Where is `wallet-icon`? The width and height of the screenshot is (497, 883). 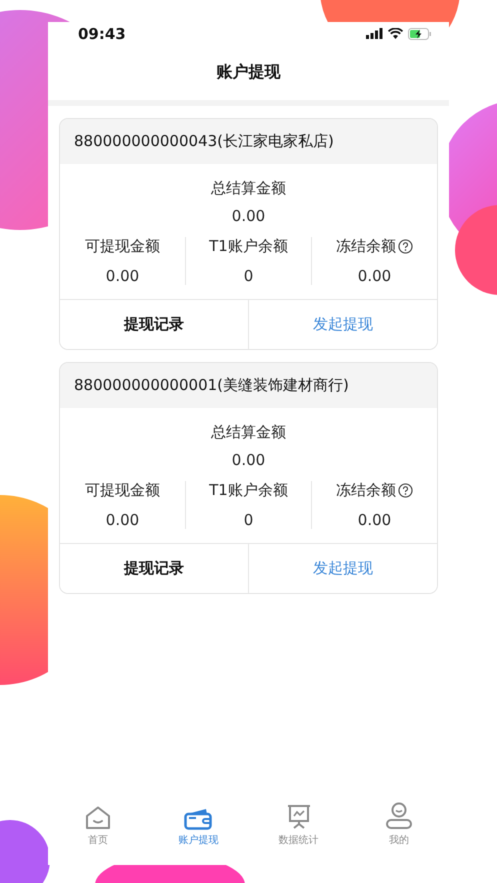
wallet-icon is located at coordinates (198, 819).